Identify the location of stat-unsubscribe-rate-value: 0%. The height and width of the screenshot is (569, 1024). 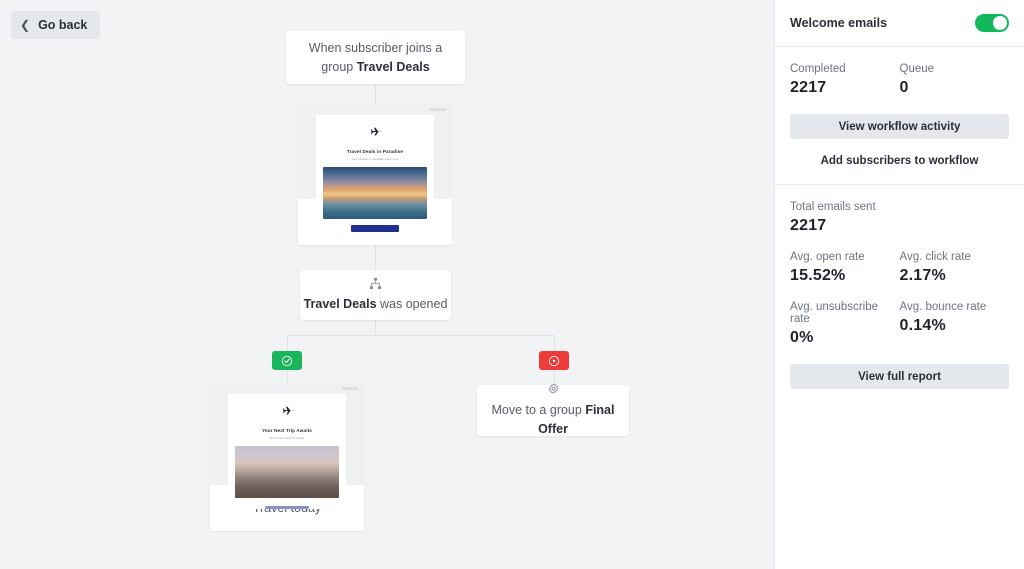
(802, 337).